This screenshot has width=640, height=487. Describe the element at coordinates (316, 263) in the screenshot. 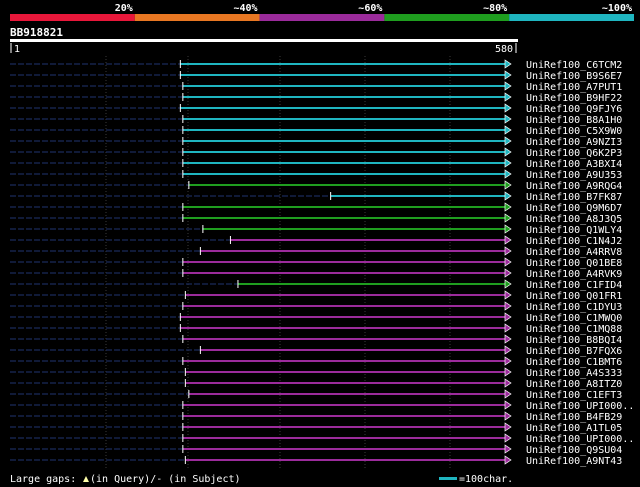

I see `hit-row: UniRef100_Q01BE8` at that location.